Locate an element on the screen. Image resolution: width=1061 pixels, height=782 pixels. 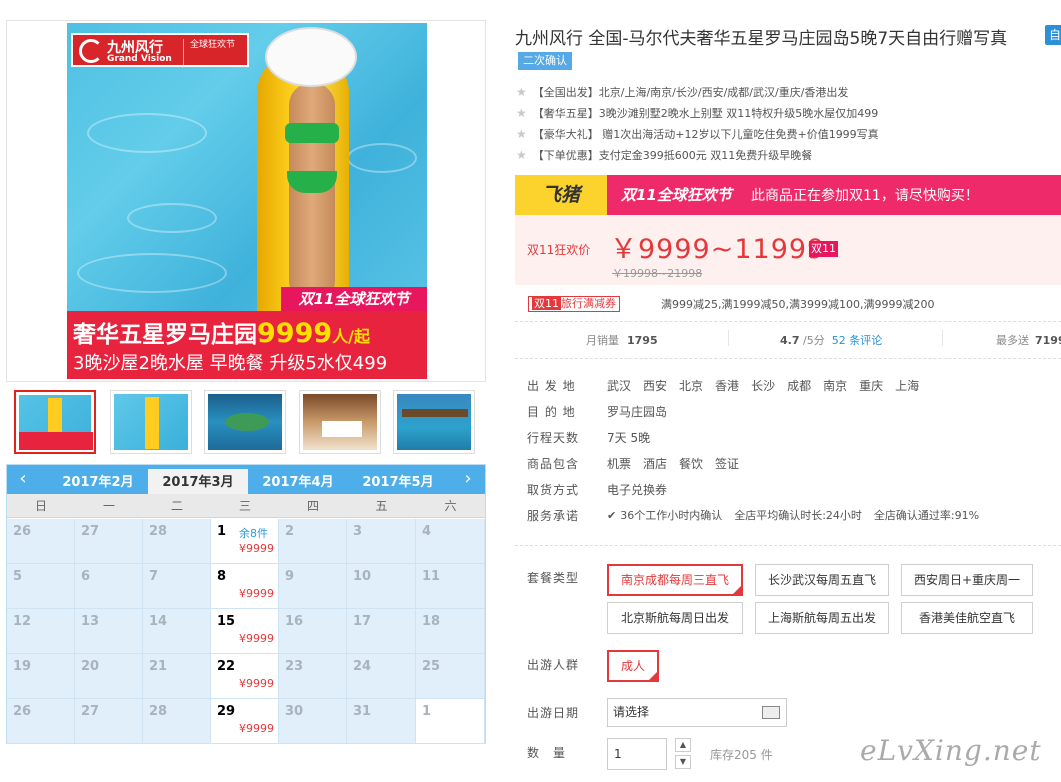
includes-value: 机票 酒店 餐饮 签证 is located at coordinates (679, 463).